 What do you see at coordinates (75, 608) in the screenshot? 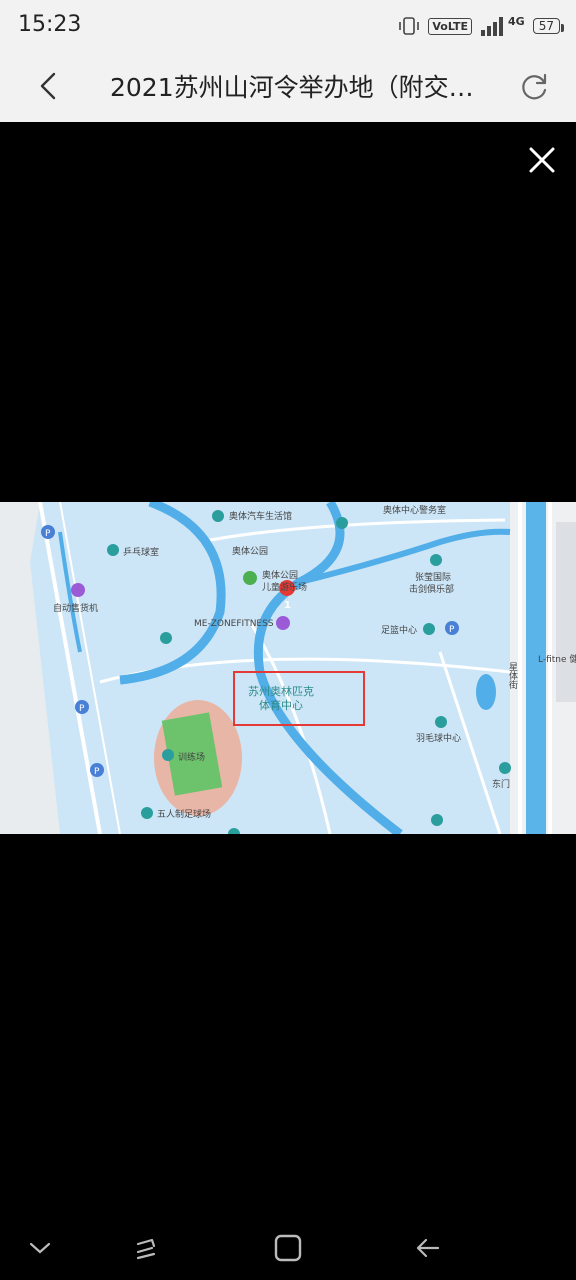
I see `label-vending: 自动售货机` at bounding box center [75, 608].